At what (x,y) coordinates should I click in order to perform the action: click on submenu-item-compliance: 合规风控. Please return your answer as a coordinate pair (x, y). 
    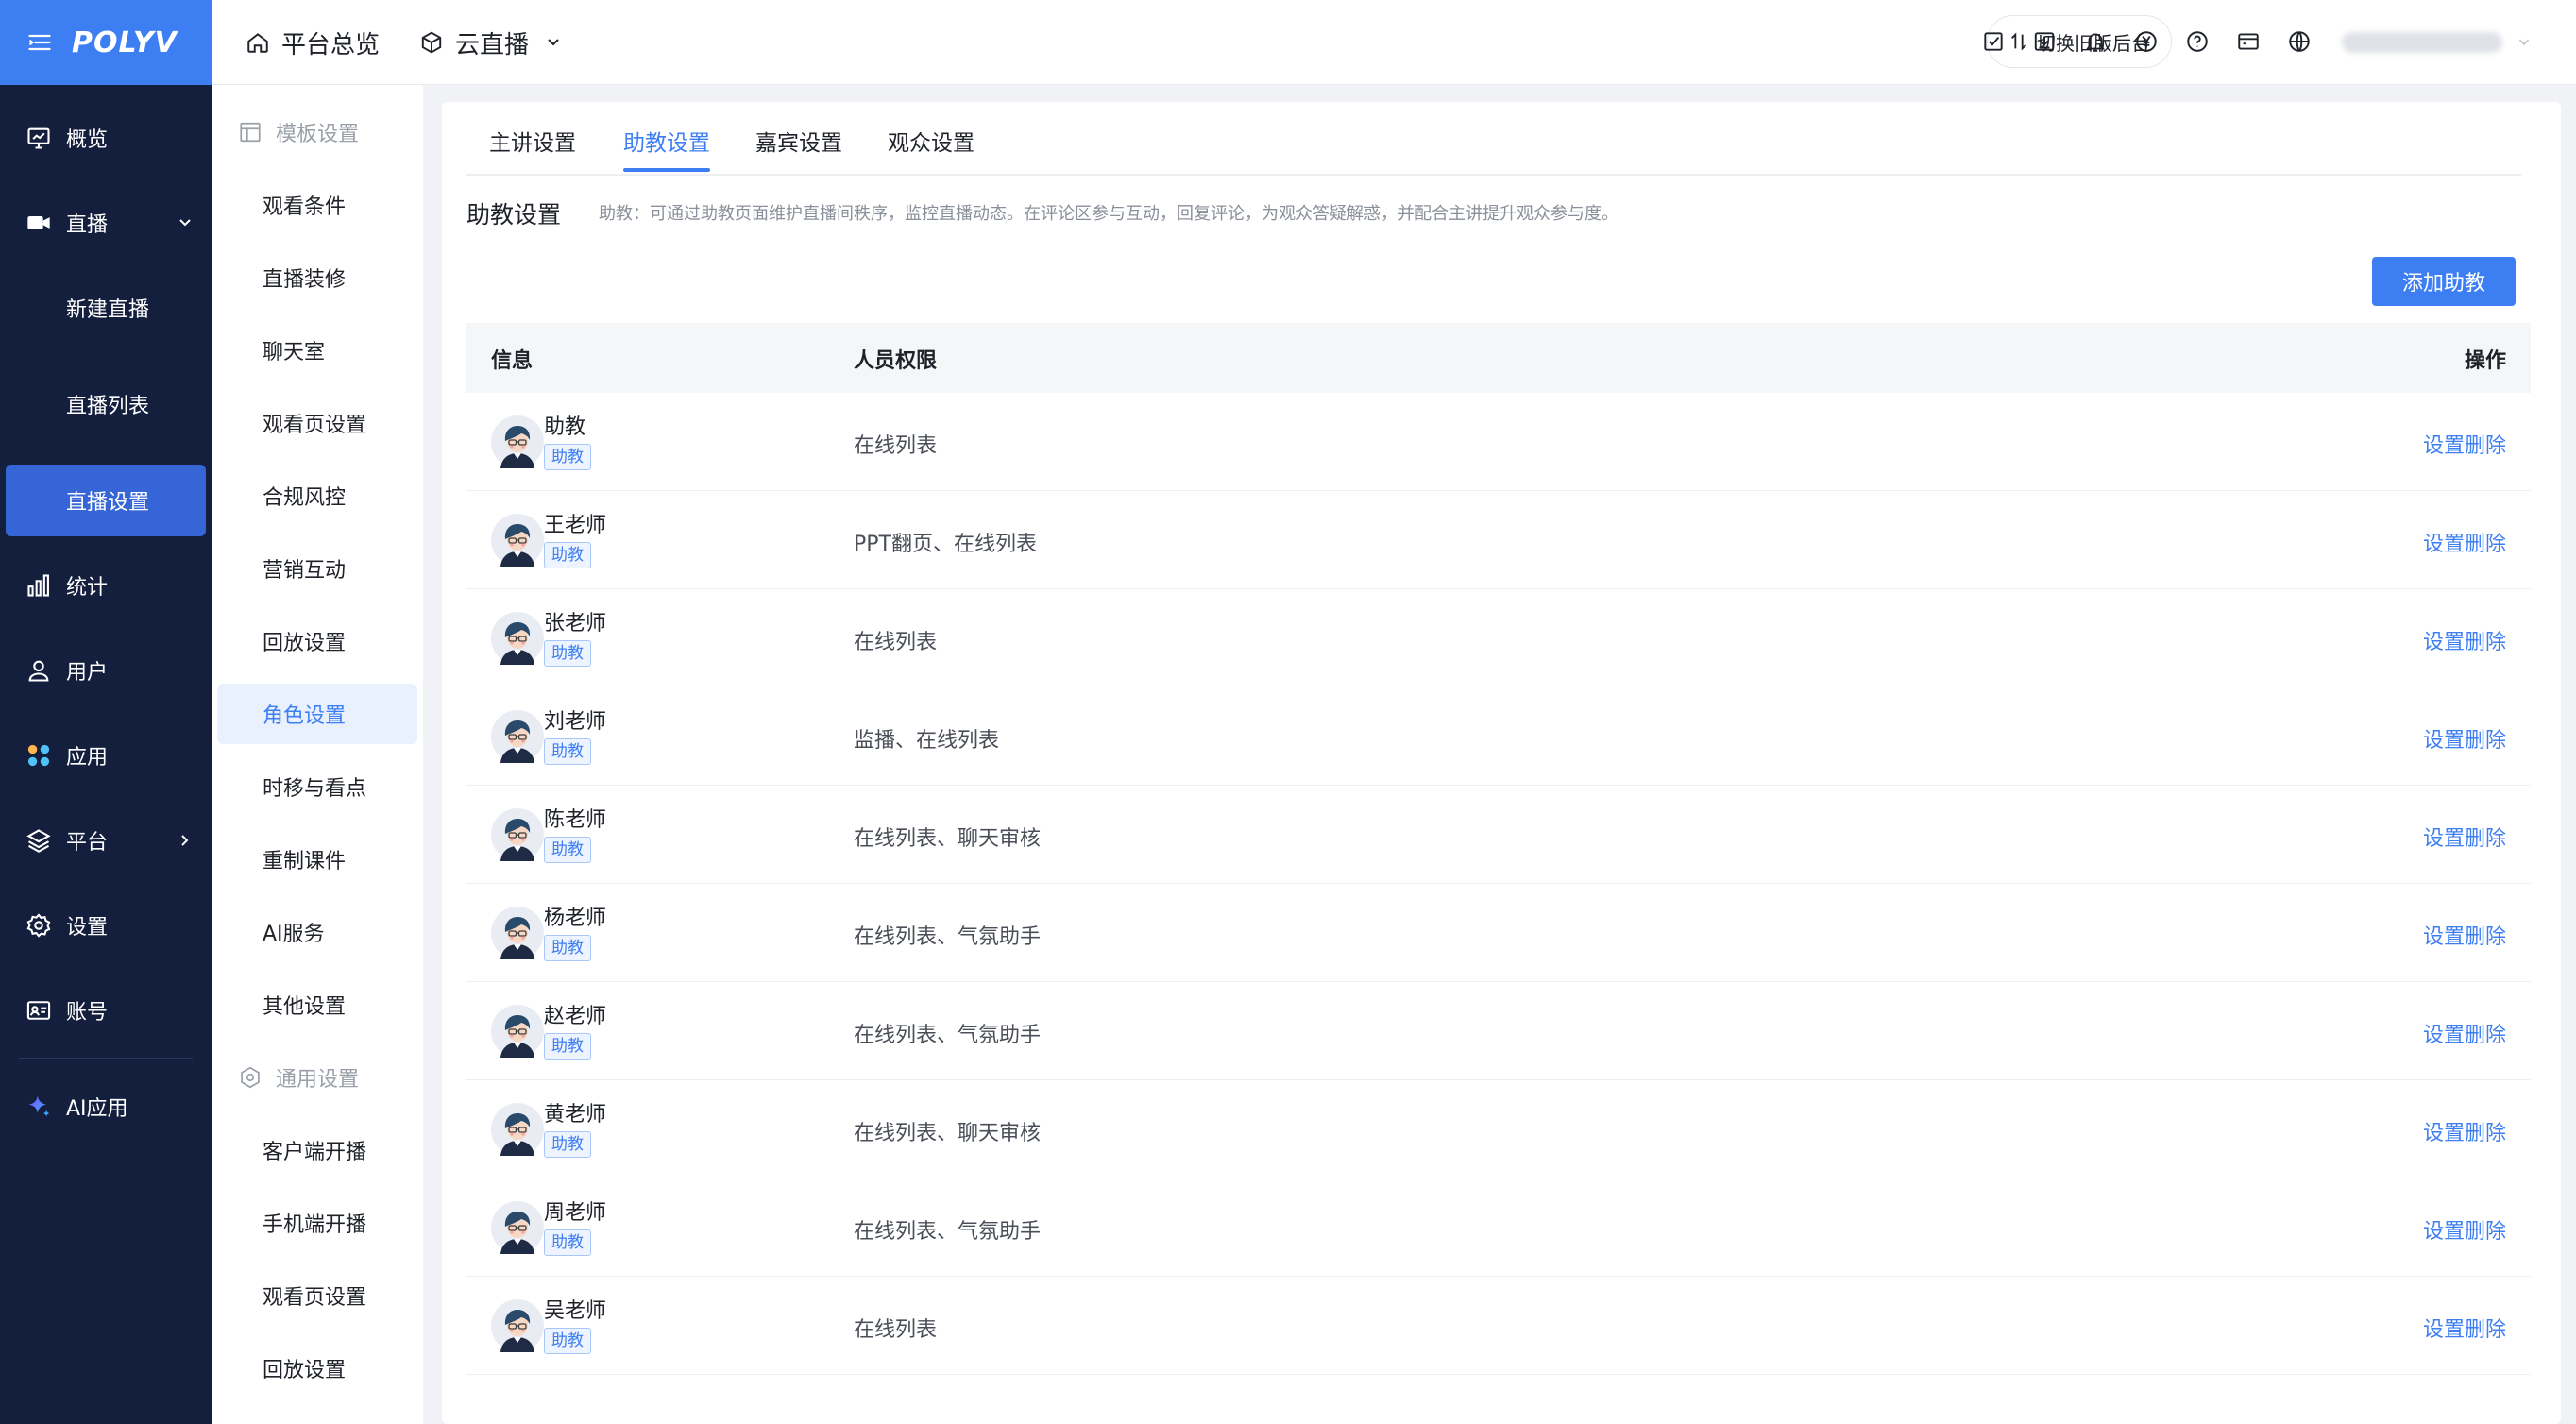
    Looking at the image, I should click on (304, 496).